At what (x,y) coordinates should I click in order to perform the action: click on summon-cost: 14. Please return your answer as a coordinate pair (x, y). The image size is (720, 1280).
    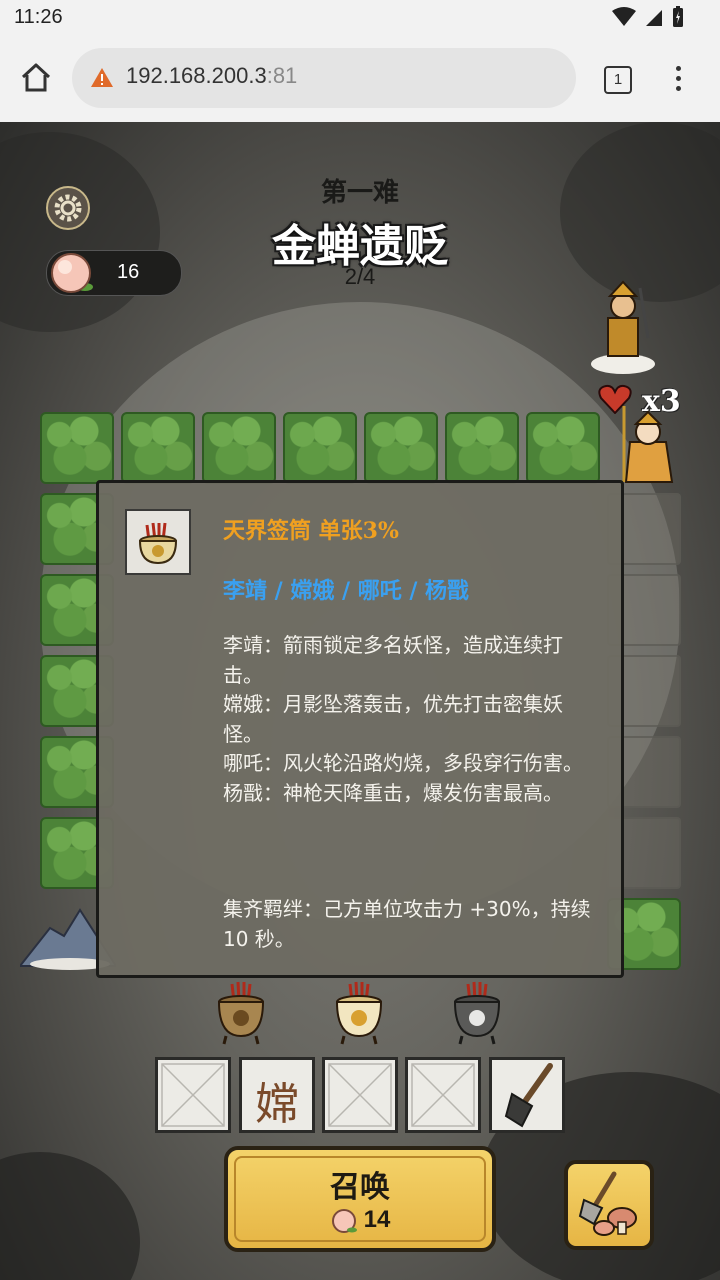
    Looking at the image, I should click on (360, 1220).